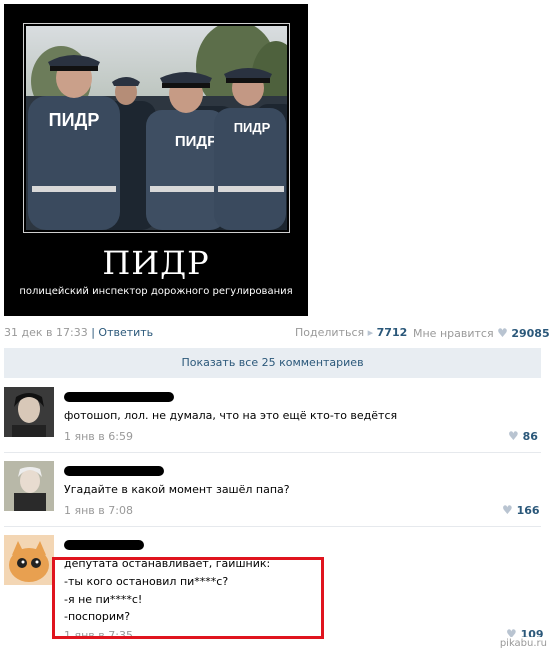 This screenshot has width=551, height=651. What do you see at coordinates (392, 332) in the screenshot?
I see `share-count: 7712` at bounding box center [392, 332].